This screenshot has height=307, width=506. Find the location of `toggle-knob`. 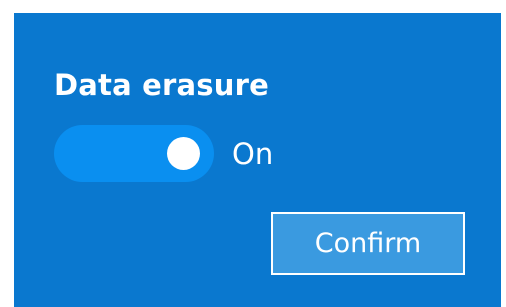

toggle-knob is located at coordinates (183, 153).